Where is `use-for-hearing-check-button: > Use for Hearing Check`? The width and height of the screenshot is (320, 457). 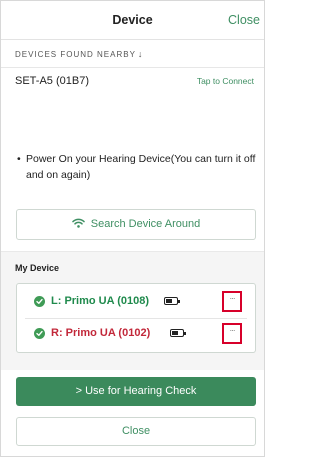 use-for-hearing-check-button: > Use for Hearing Check is located at coordinates (136, 391).